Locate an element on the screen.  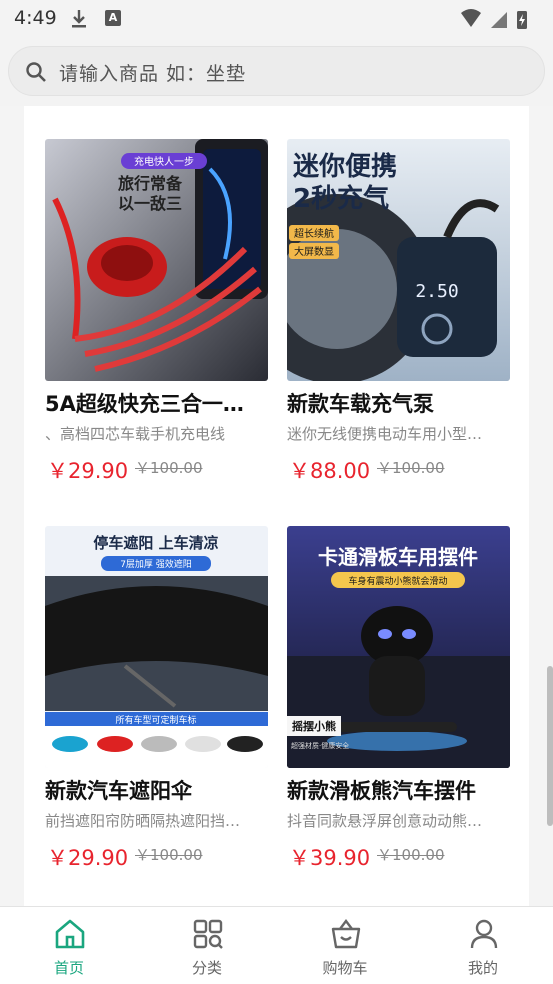
wifi-icon is located at coordinates (471, 18).